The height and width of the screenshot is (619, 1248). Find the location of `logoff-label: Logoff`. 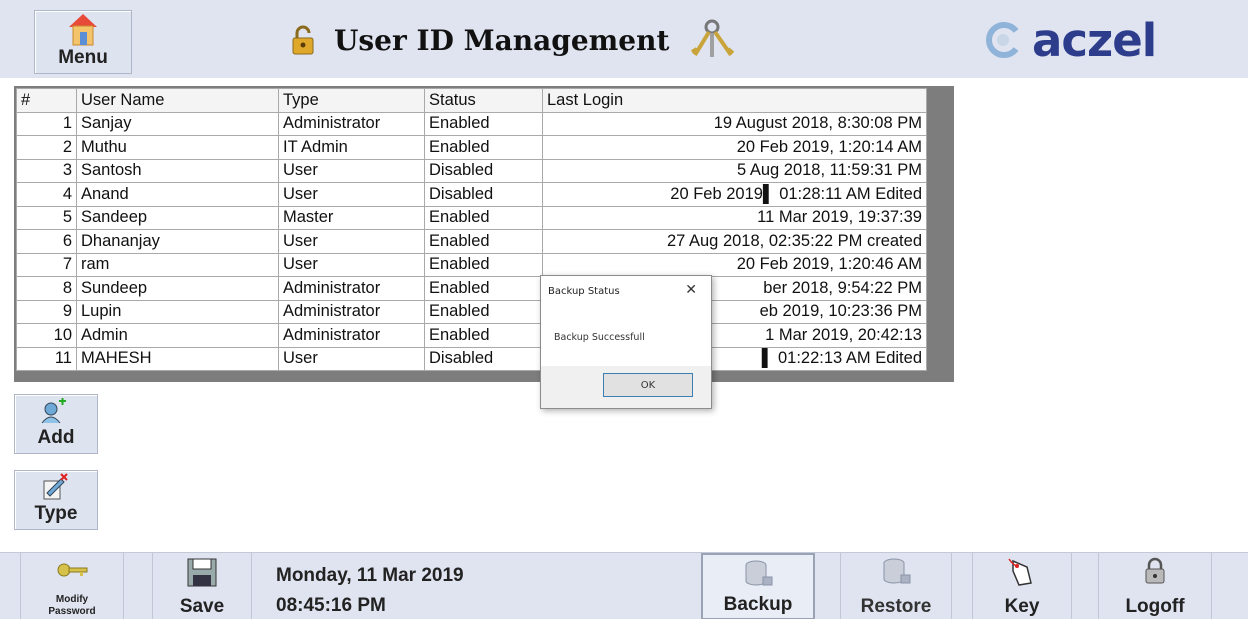

logoff-label: Logoff is located at coordinates (1155, 606).